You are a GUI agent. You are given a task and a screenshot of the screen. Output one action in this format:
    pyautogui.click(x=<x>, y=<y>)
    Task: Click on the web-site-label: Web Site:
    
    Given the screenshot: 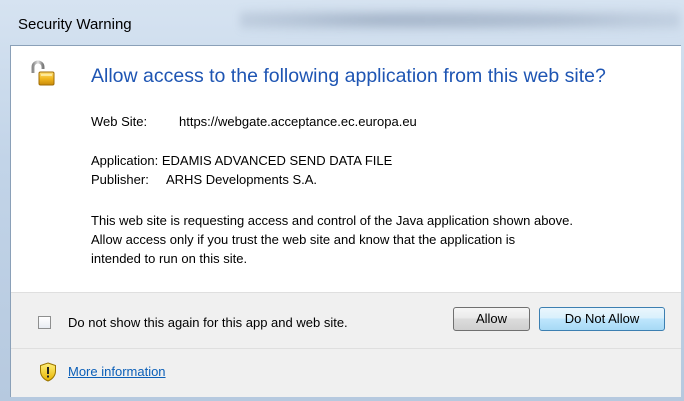 What is the action you would take?
    pyautogui.click(x=119, y=121)
    